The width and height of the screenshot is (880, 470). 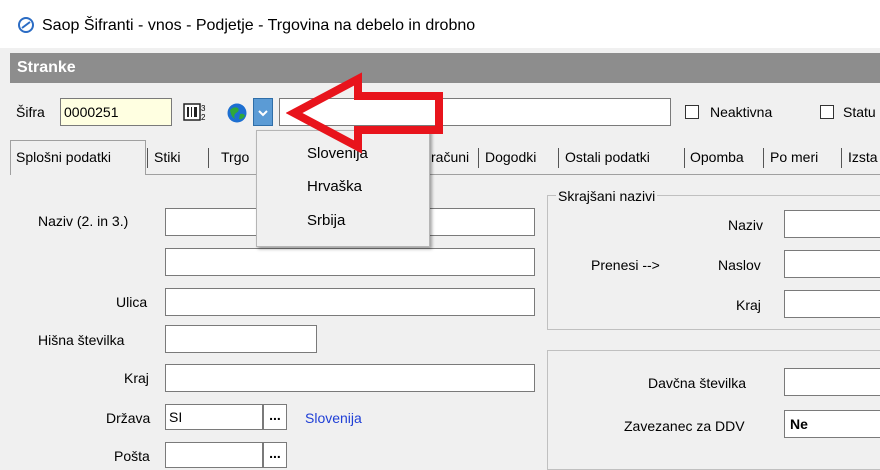 I want to click on annotation-arrow-icon, so click(x=364, y=113).